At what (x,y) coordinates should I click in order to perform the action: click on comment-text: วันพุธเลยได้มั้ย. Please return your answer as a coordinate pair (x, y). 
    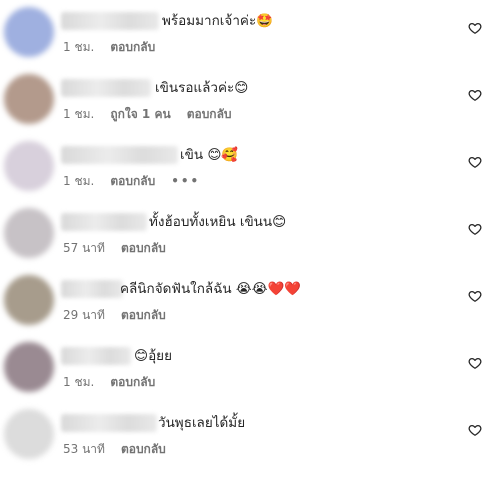
    Looking at the image, I should click on (202, 423).